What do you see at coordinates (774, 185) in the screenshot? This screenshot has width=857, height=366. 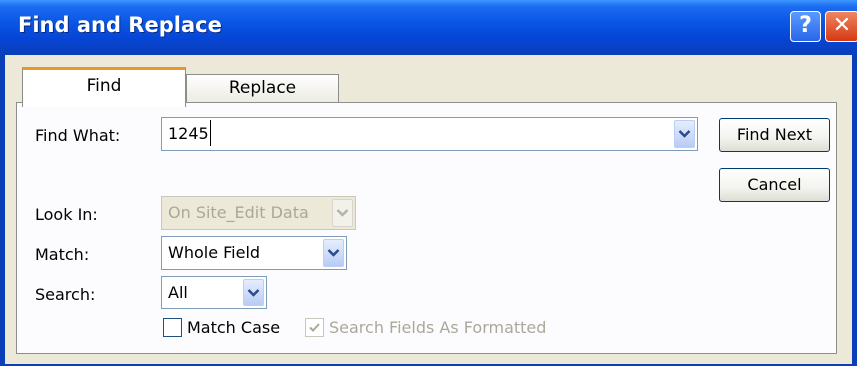 I see `cancel-button: Cancel` at bounding box center [774, 185].